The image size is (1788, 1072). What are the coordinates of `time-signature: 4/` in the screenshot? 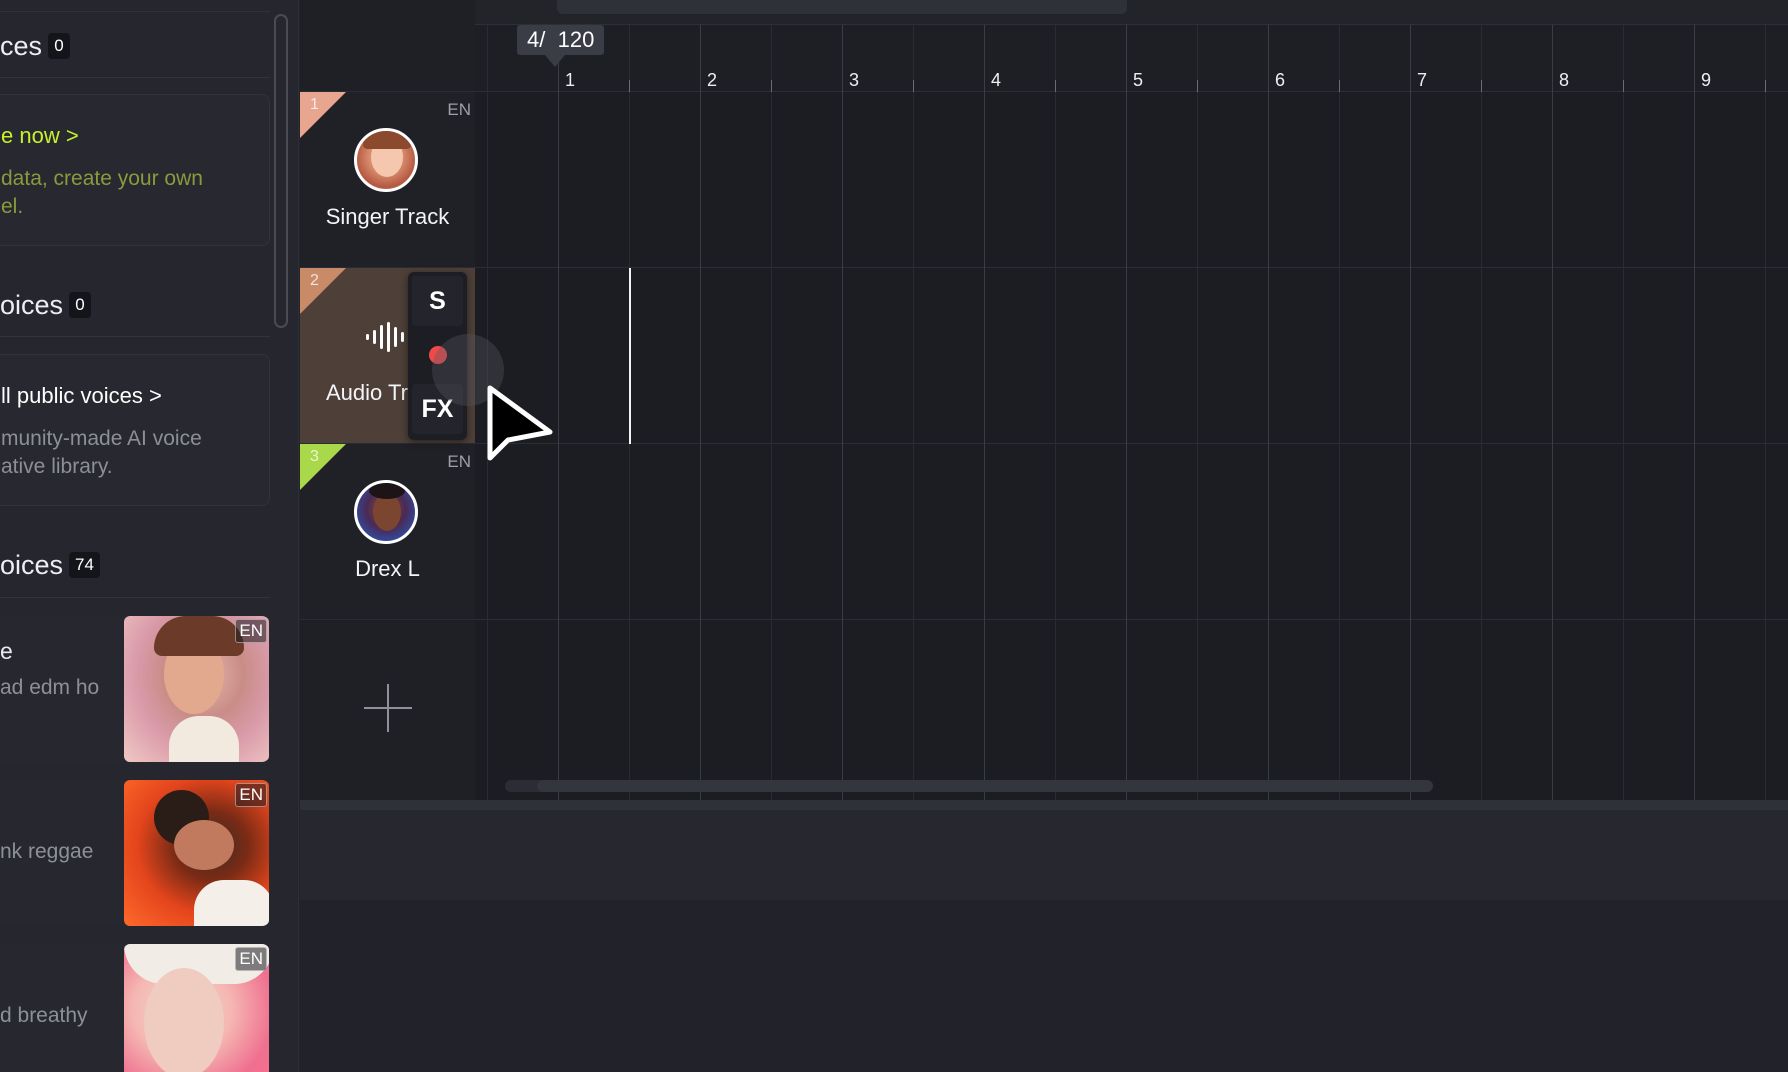 It's located at (536, 39).